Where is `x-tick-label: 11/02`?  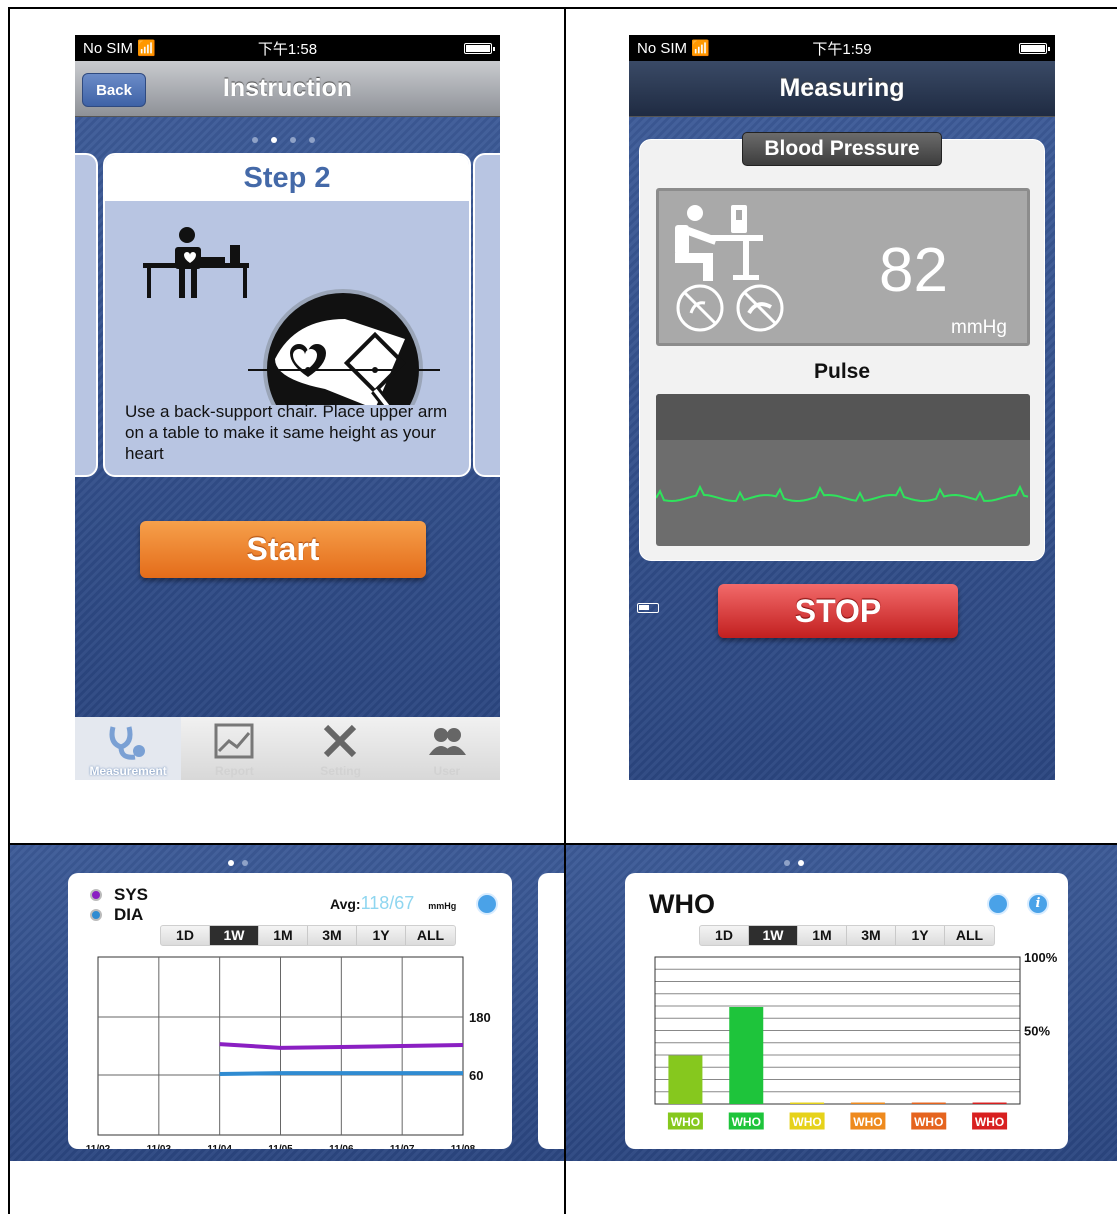 x-tick-label: 11/02 is located at coordinates (98, 1146).